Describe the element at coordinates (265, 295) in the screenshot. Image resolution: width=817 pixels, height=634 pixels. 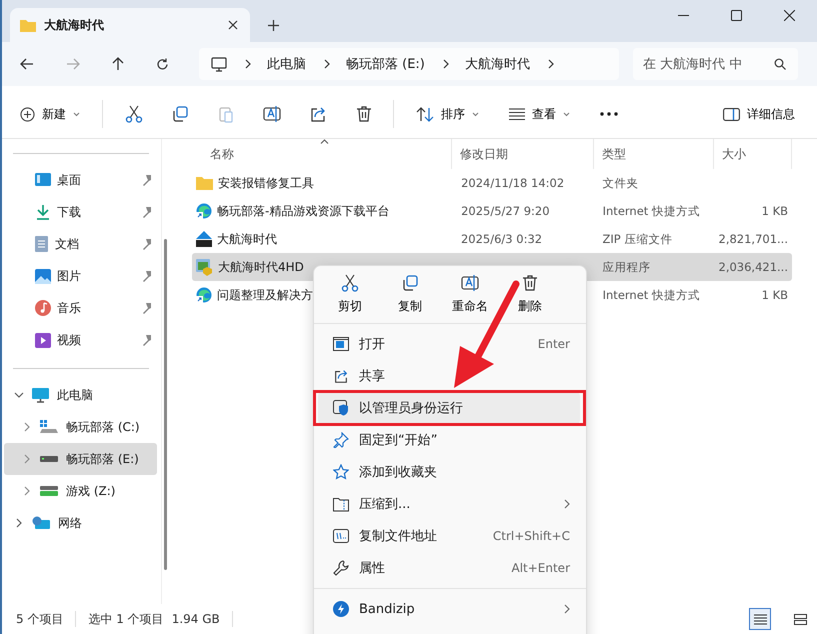
I see `file-name: 问题整理及解决方` at that location.